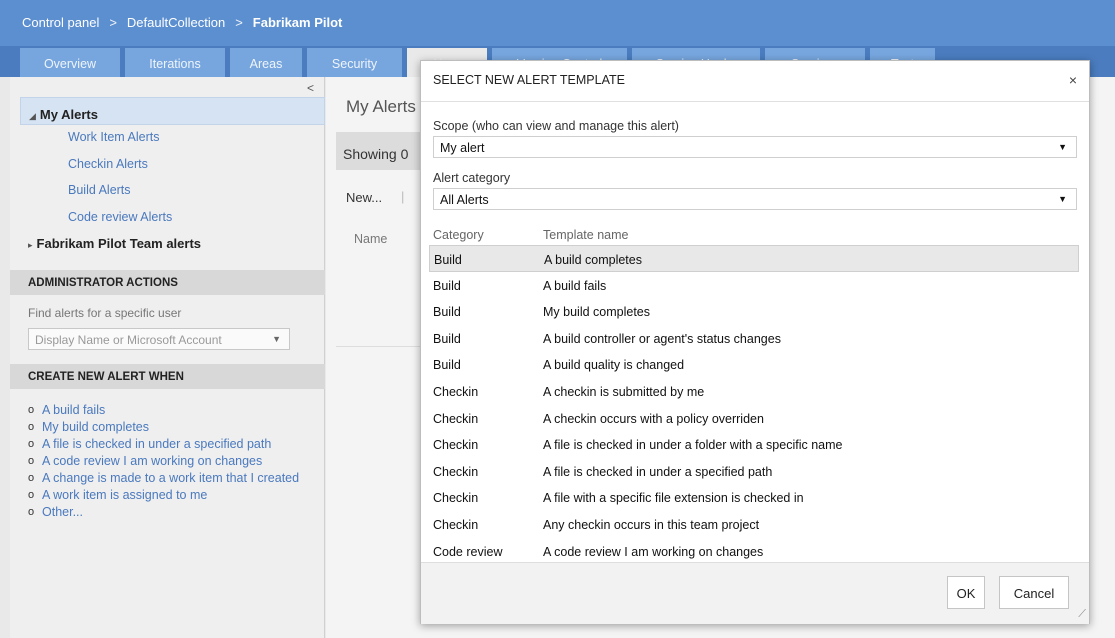 This screenshot has height=638, width=1115. Describe the element at coordinates (167, 376) in the screenshot. I see `create-alert-heading: CREATE NEW ALERT WHEN` at that location.